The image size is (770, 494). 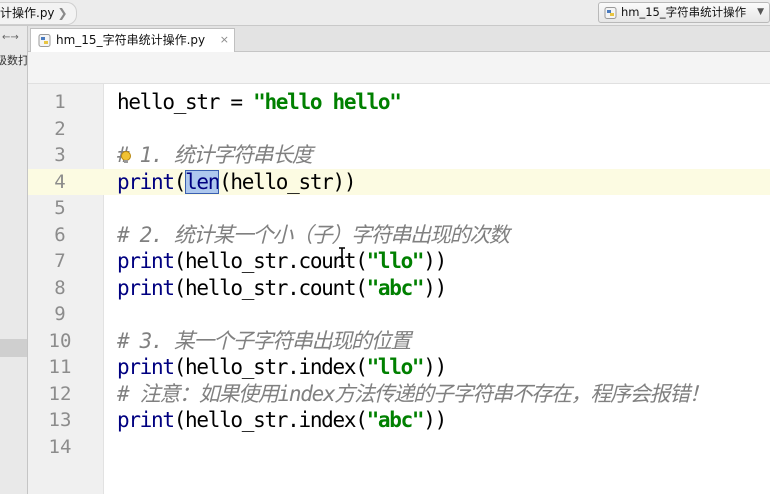 What do you see at coordinates (14, 260) in the screenshot?
I see `project-panel: ←→ 级数打` at bounding box center [14, 260].